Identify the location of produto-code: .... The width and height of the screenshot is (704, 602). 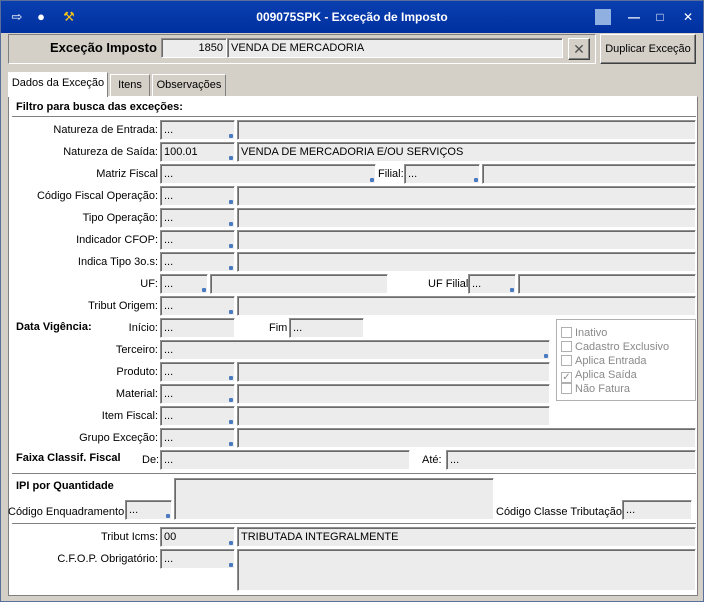
(197, 372).